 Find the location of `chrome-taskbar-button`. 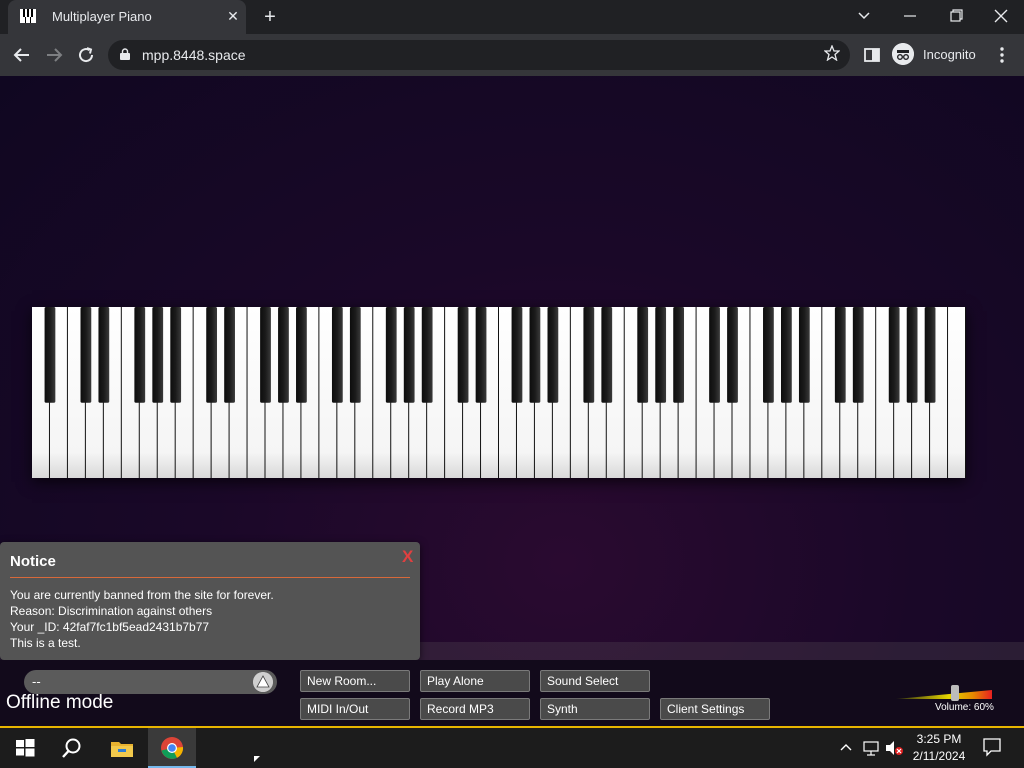

chrome-taskbar-button is located at coordinates (172, 748).